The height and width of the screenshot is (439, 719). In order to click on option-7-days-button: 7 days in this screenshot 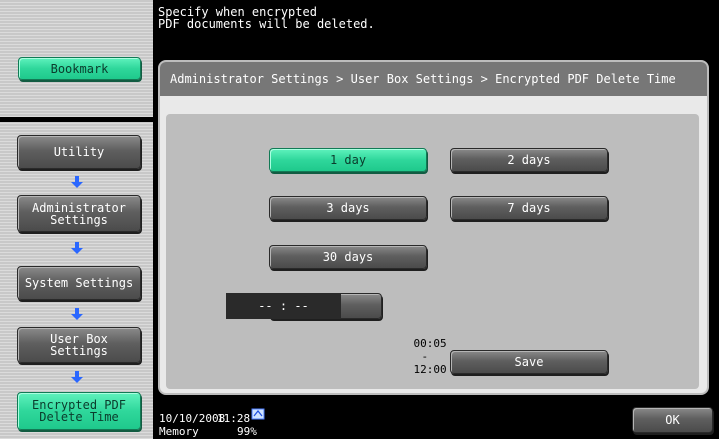, I will do `click(529, 208)`.